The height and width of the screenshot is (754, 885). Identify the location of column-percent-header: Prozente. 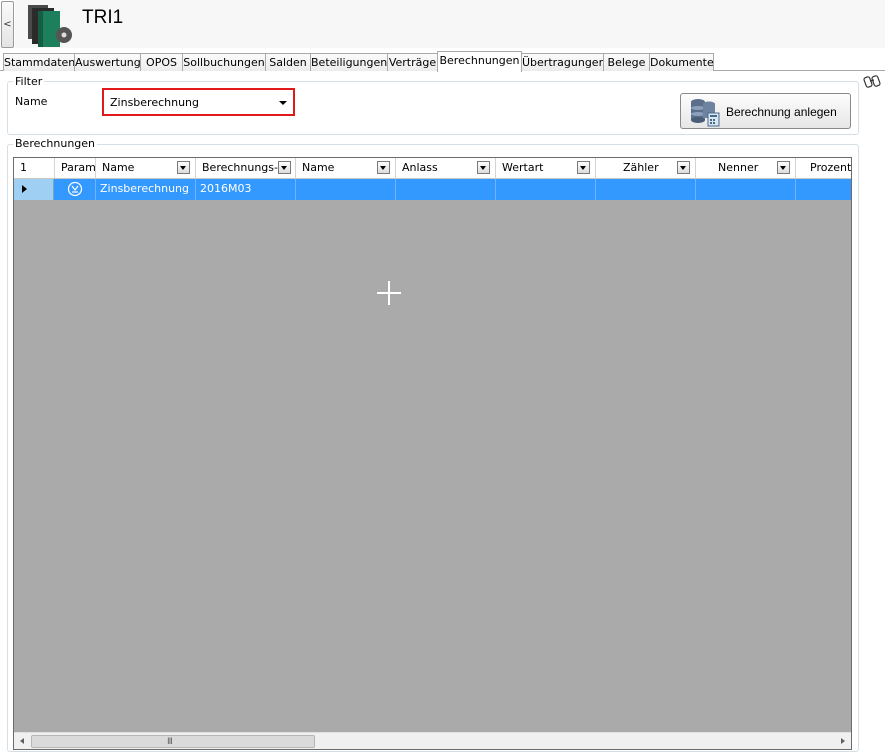
(823, 168).